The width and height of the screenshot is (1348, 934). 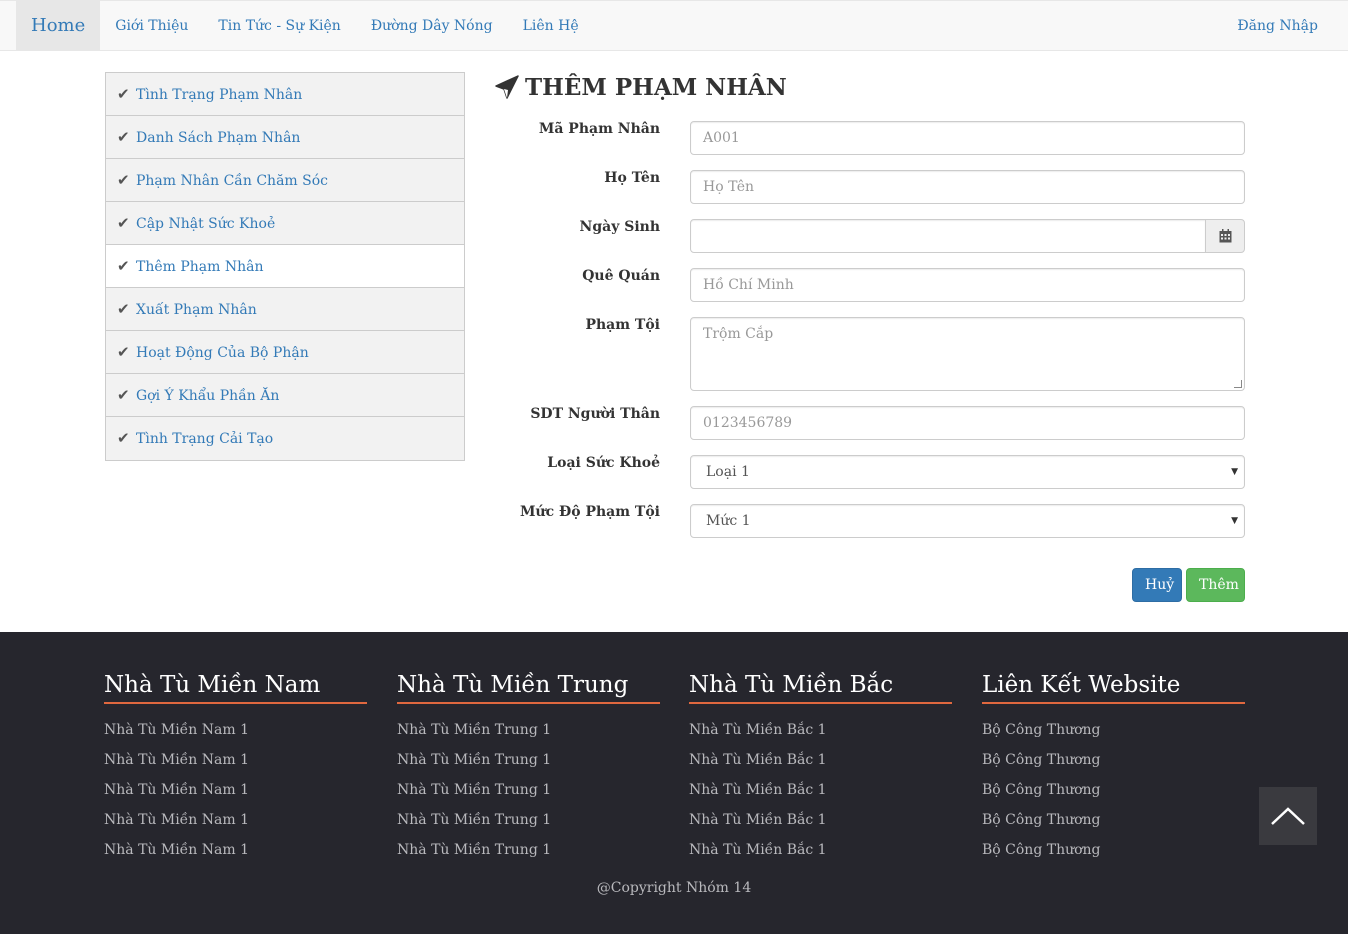 What do you see at coordinates (1215, 585) in the screenshot?
I see `add-button: Thêm` at bounding box center [1215, 585].